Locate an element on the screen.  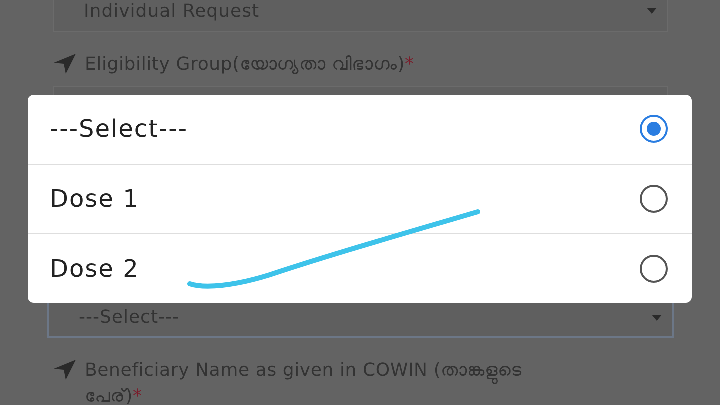
option-label: Dose 1 is located at coordinates (95, 199).